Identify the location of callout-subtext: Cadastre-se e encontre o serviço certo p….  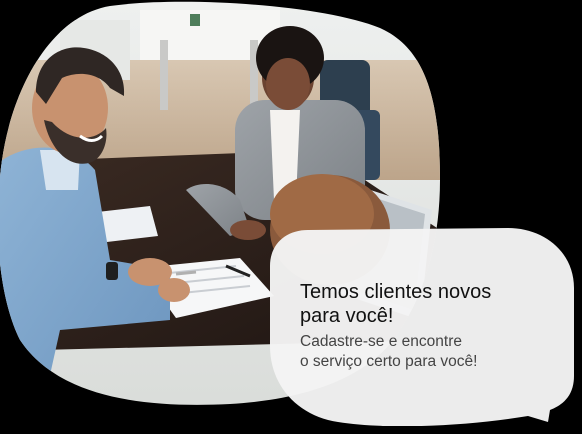
(430, 352).